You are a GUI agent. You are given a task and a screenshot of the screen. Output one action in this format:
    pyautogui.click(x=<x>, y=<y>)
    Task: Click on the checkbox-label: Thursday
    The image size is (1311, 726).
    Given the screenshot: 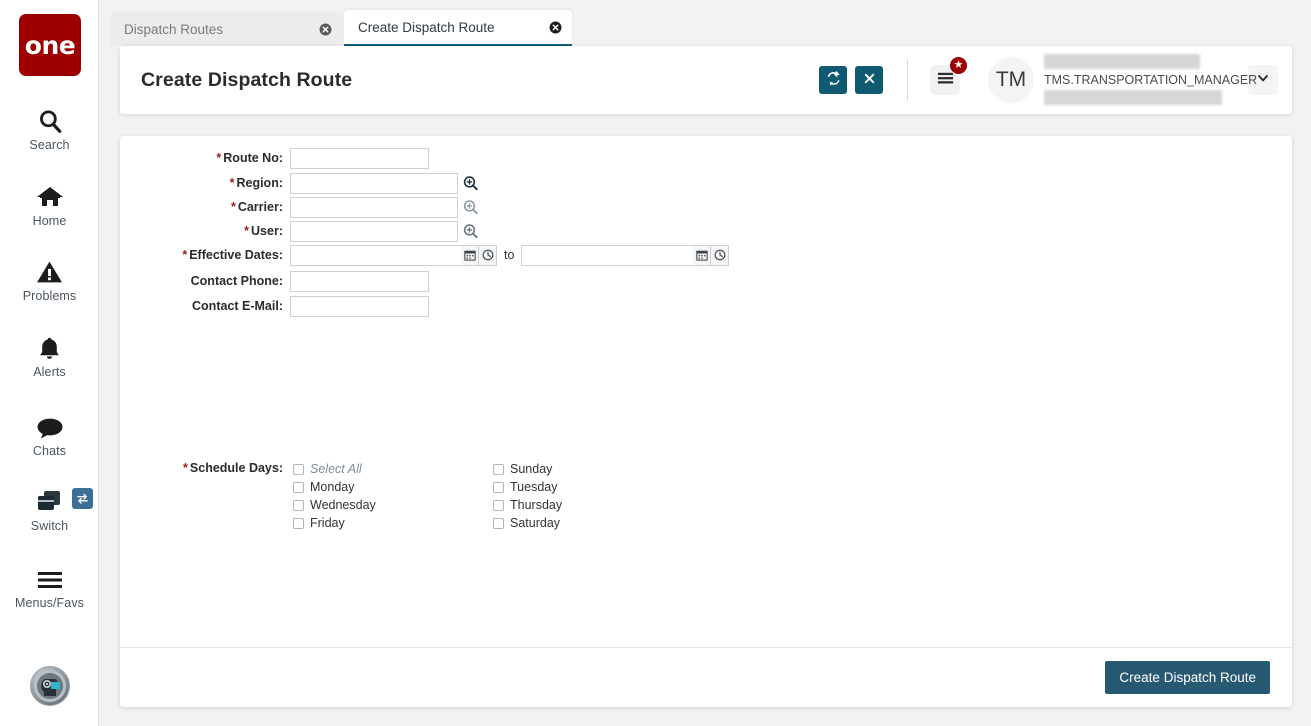 What is the action you would take?
    pyautogui.click(x=536, y=505)
    